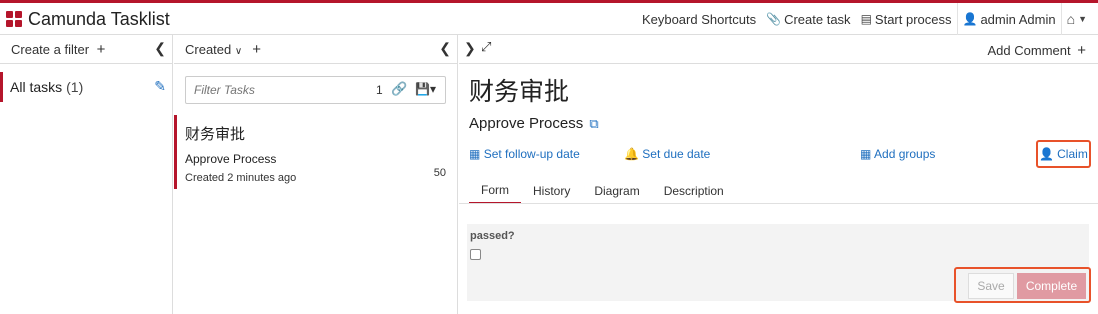 This screenshot has width=1098, height=314. I want to click on claim-label: Claim, so click(1072, 154).